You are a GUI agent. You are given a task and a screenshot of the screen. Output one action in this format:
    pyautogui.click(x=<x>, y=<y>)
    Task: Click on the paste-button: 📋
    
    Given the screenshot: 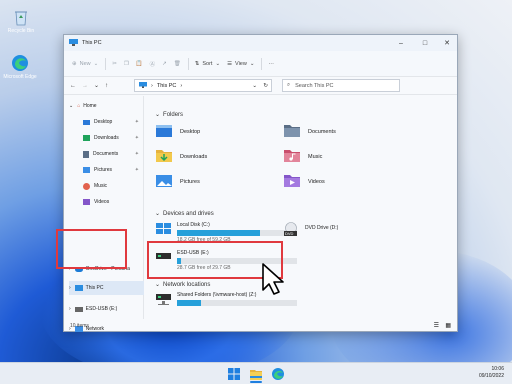 What is the action you would take?
    pyautogui.click(x=139, y=64)
    